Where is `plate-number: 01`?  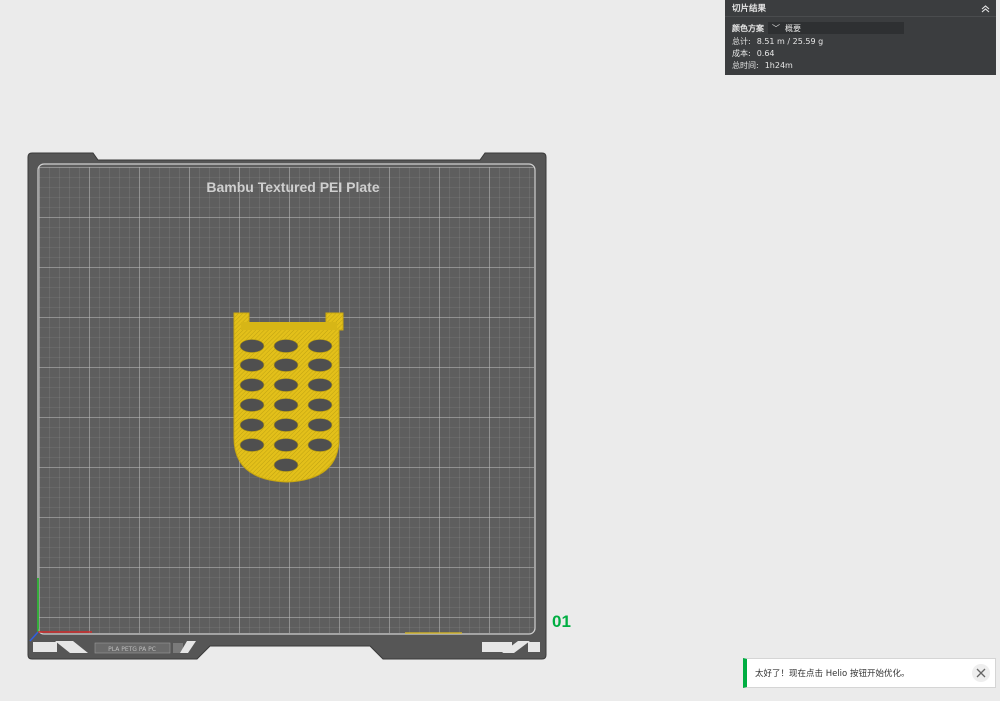
plate-number: 01 is located at coordinates (561, 621).